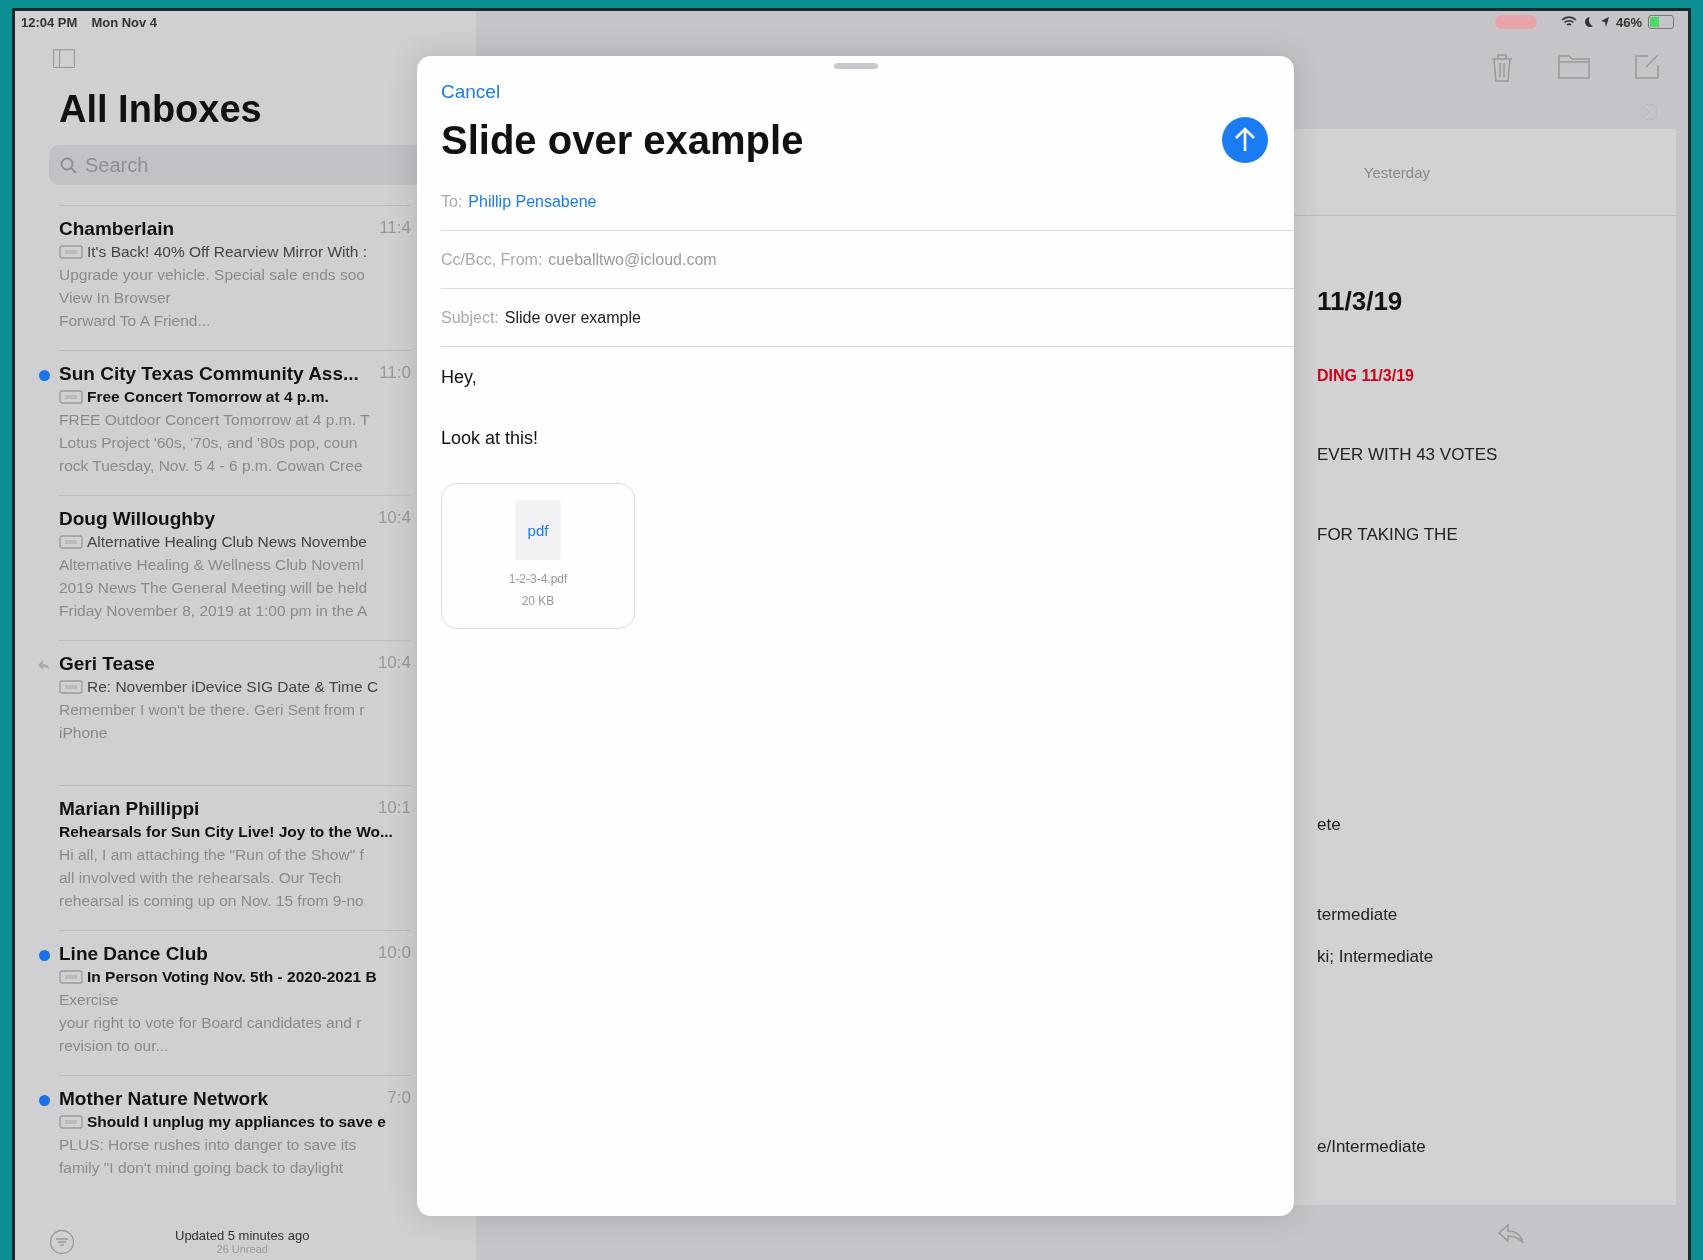  What do you see at coordinates (490, 438) in the screenshot?
I see `body-text: Look at this!` at bounding box center [490, 438].